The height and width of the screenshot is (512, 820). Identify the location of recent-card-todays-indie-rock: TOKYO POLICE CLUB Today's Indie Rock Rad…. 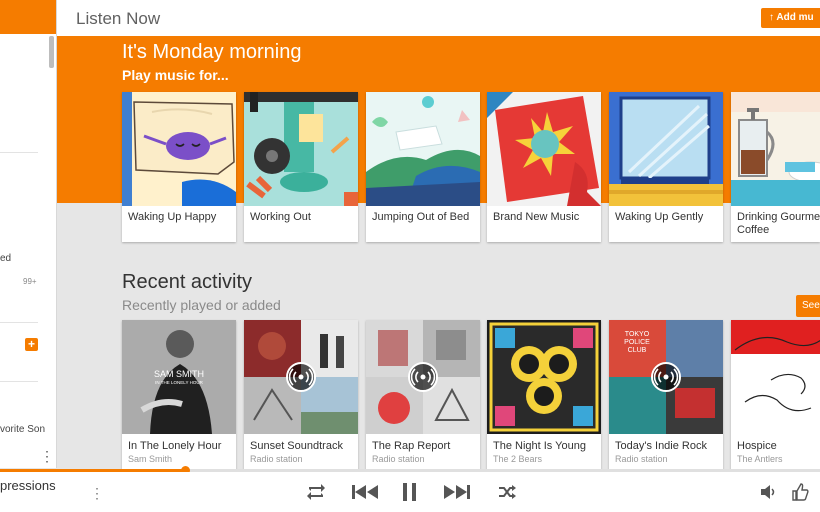
(666, 395).